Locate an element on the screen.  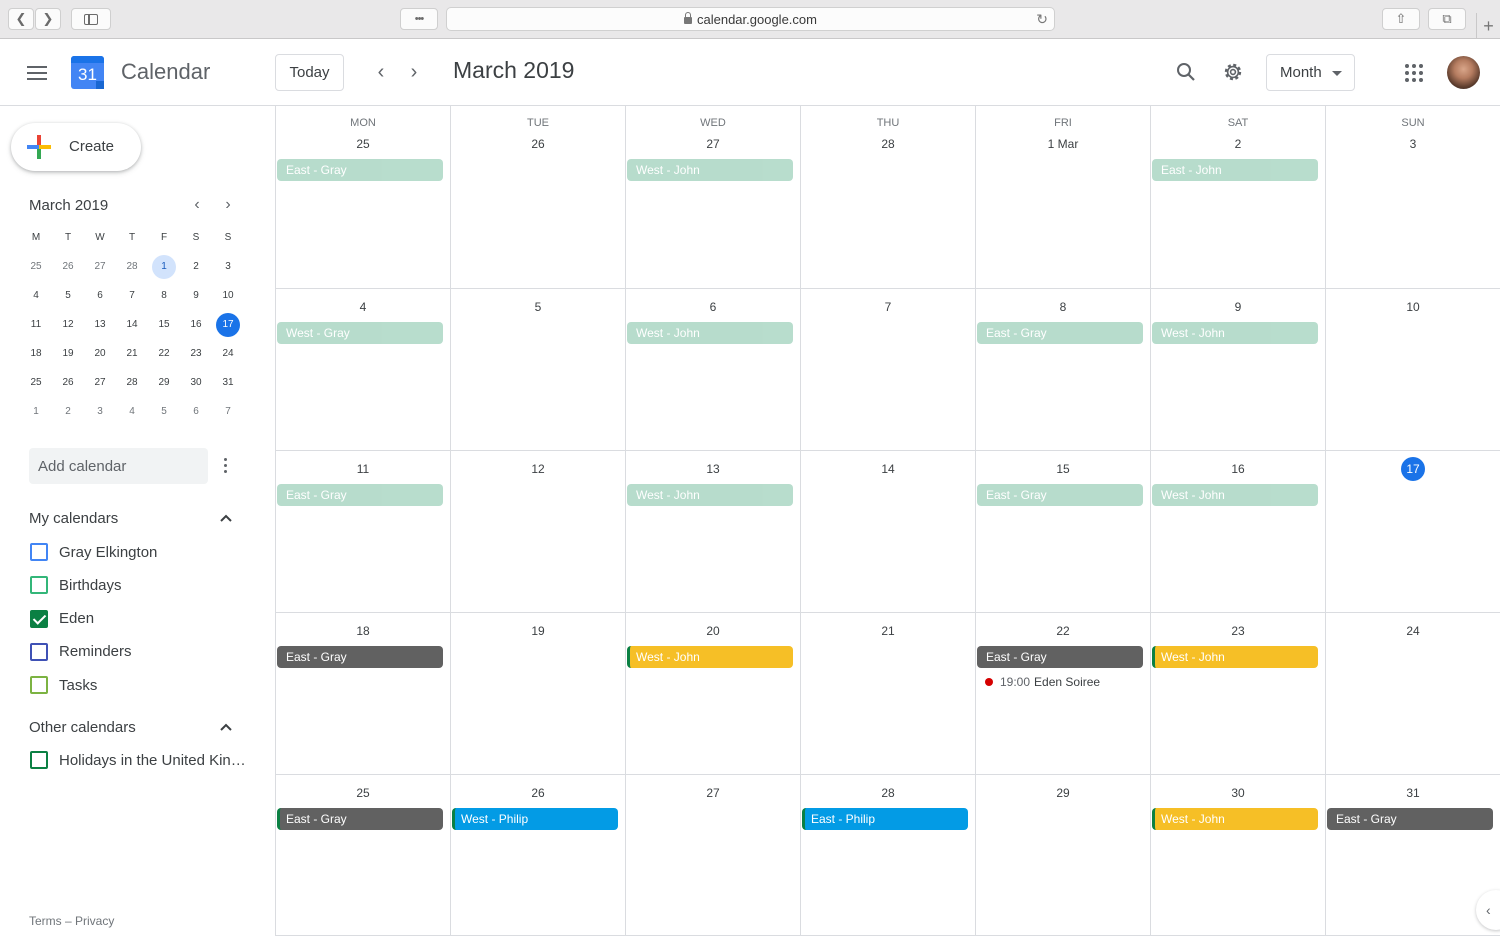
mini-day: 1 is located at coordinates (164, 266).